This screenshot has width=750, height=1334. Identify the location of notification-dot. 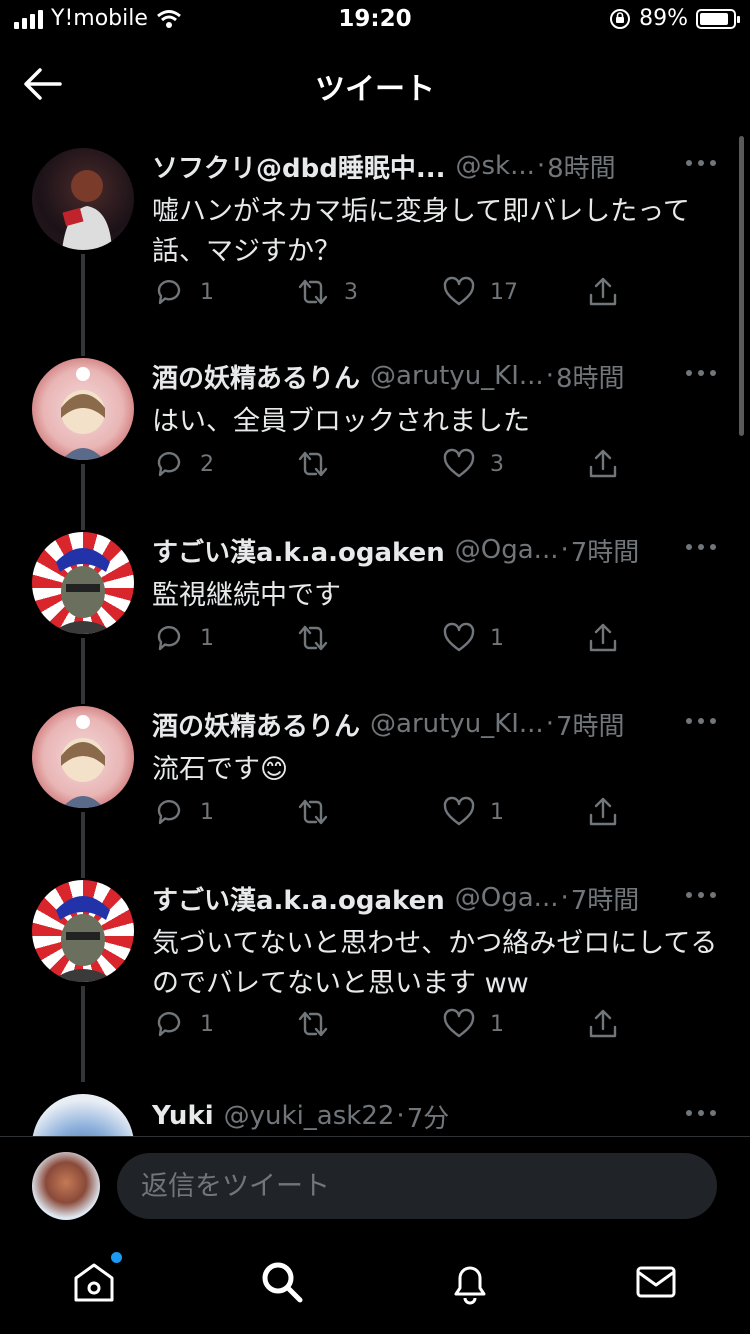
(116, 1257).